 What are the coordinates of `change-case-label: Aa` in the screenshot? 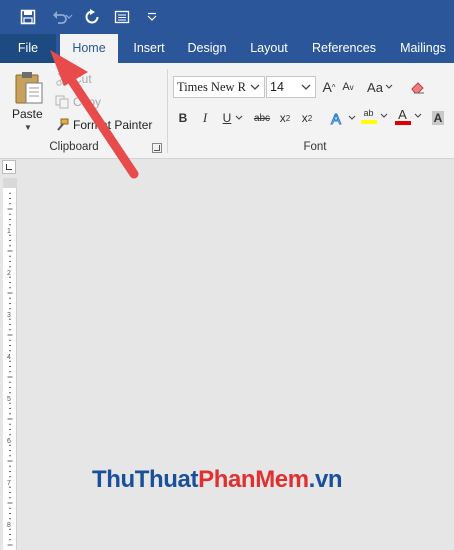 It's located at (375, 87).